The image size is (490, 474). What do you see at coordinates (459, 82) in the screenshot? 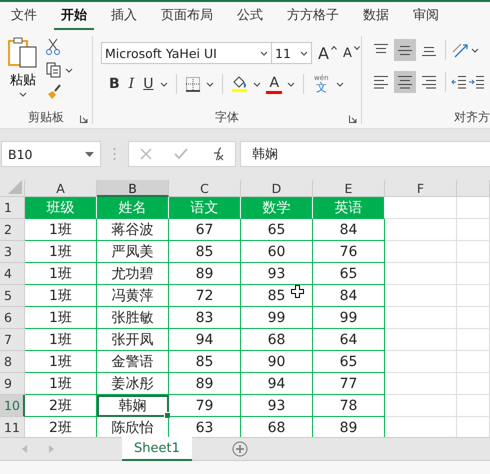
I see `decrease-indent-icon` at bounding box center [459, 82].